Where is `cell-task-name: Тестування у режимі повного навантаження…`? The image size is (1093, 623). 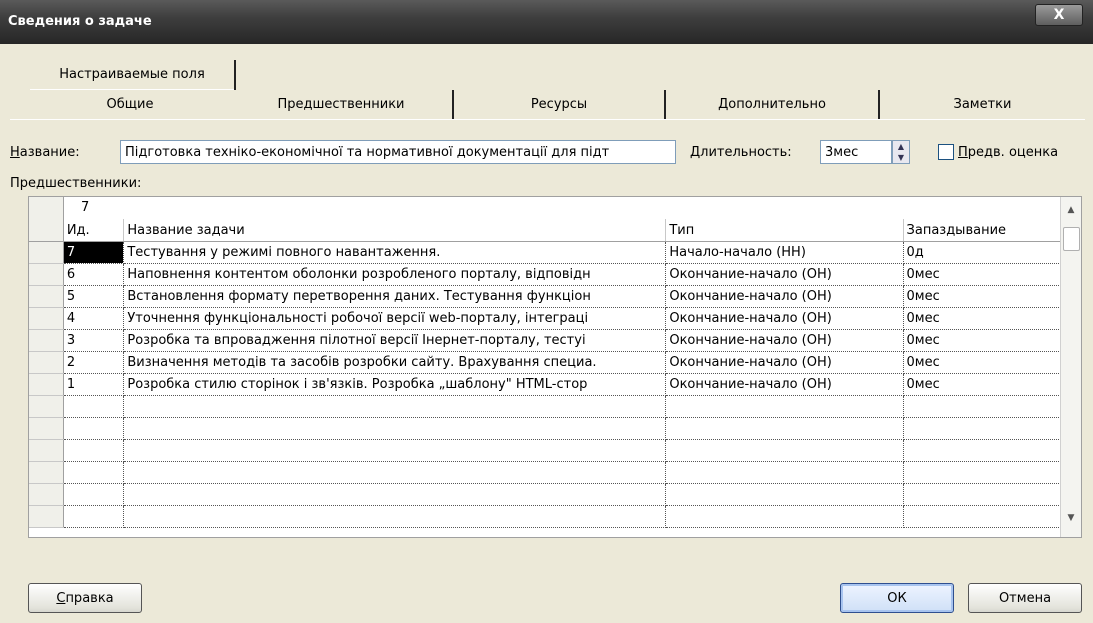
cell-task-name: Тестування у режимі повного навантаження… is located at coordinates (395, 252).